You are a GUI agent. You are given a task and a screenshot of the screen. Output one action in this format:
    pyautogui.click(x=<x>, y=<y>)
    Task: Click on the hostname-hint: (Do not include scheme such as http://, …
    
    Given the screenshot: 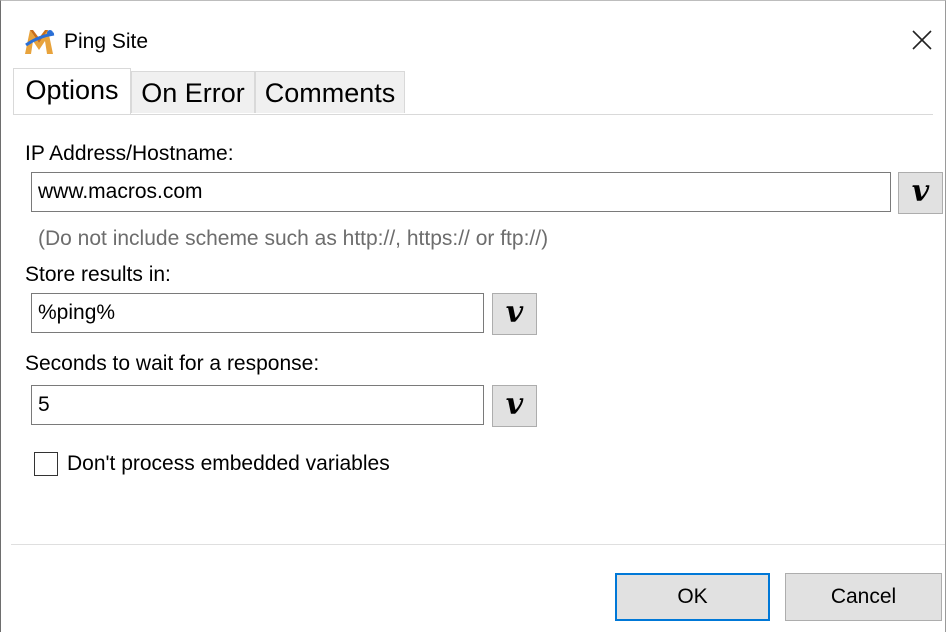 What is the action you would take?
    pyautogui.click(x=293, y=238)
    